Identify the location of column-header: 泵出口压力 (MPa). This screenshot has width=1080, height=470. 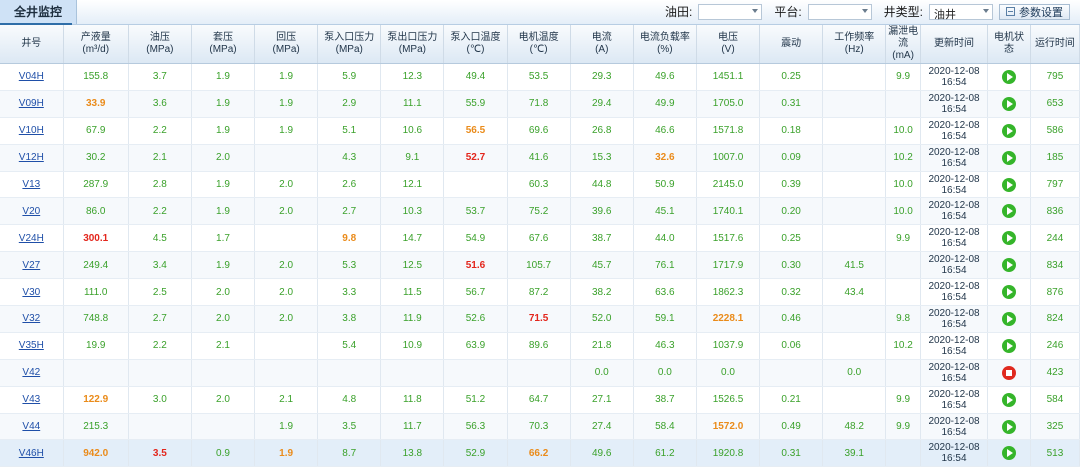
(412, 44).